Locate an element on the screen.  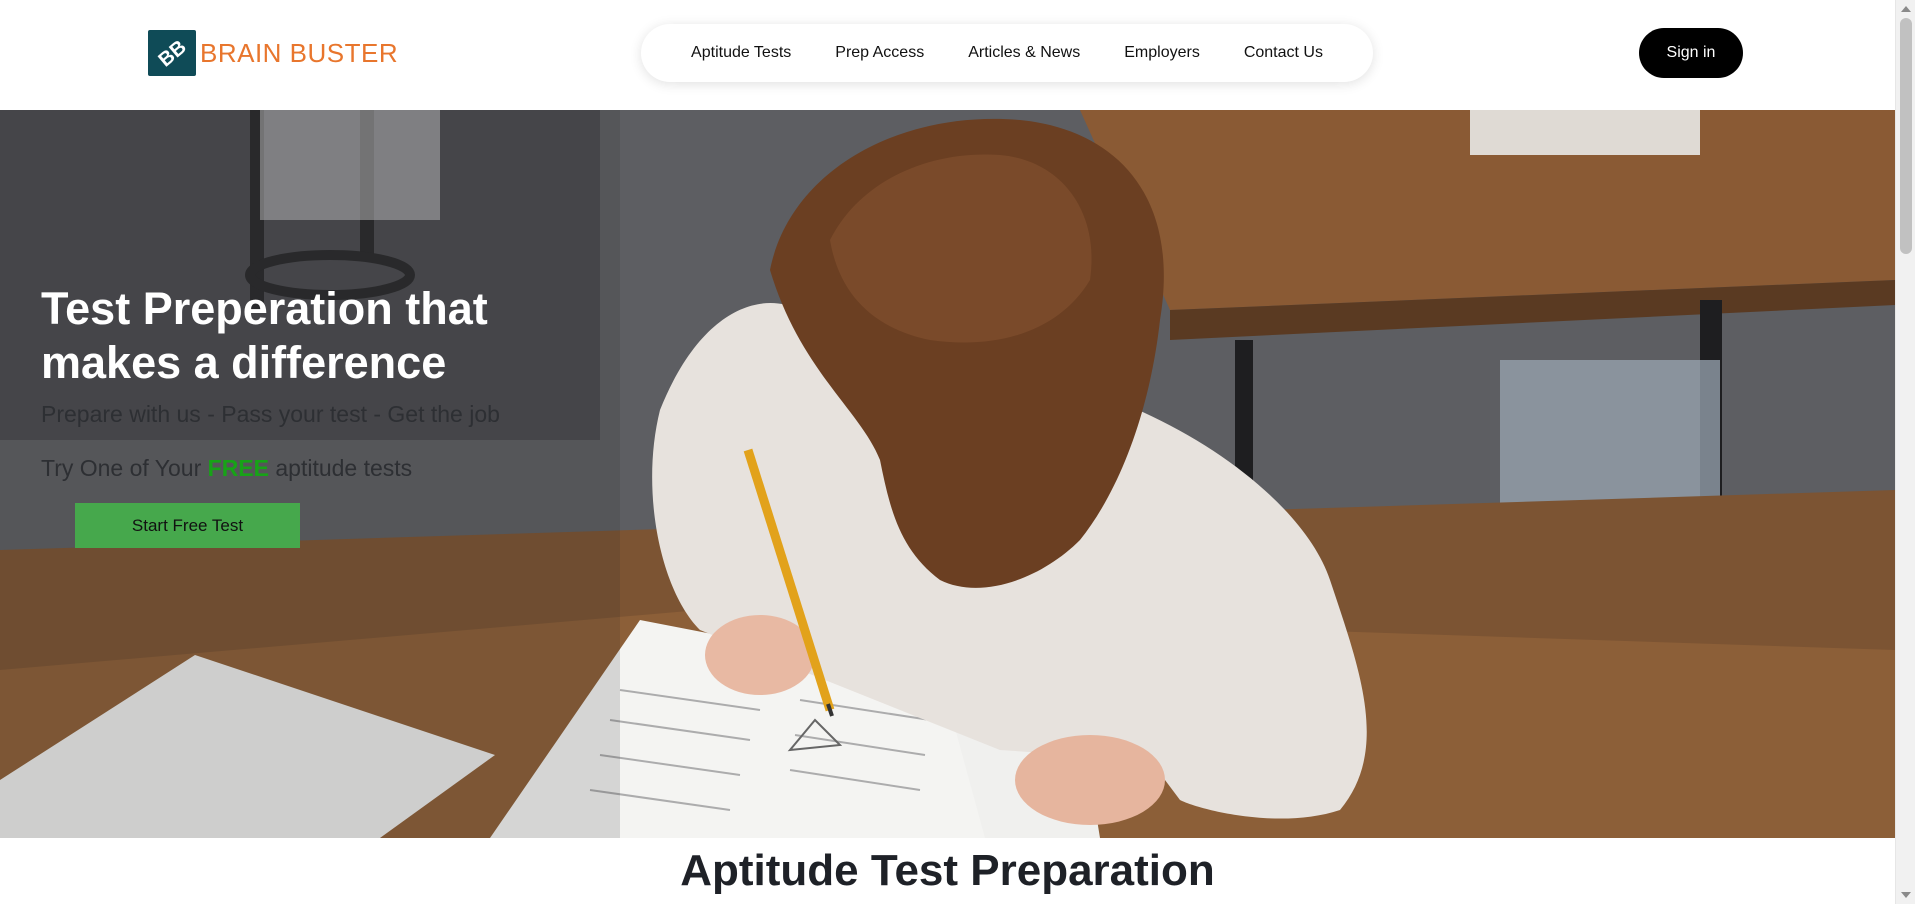
nav-item-contact-us: Contact Us is located at coordinates (1283, 53).